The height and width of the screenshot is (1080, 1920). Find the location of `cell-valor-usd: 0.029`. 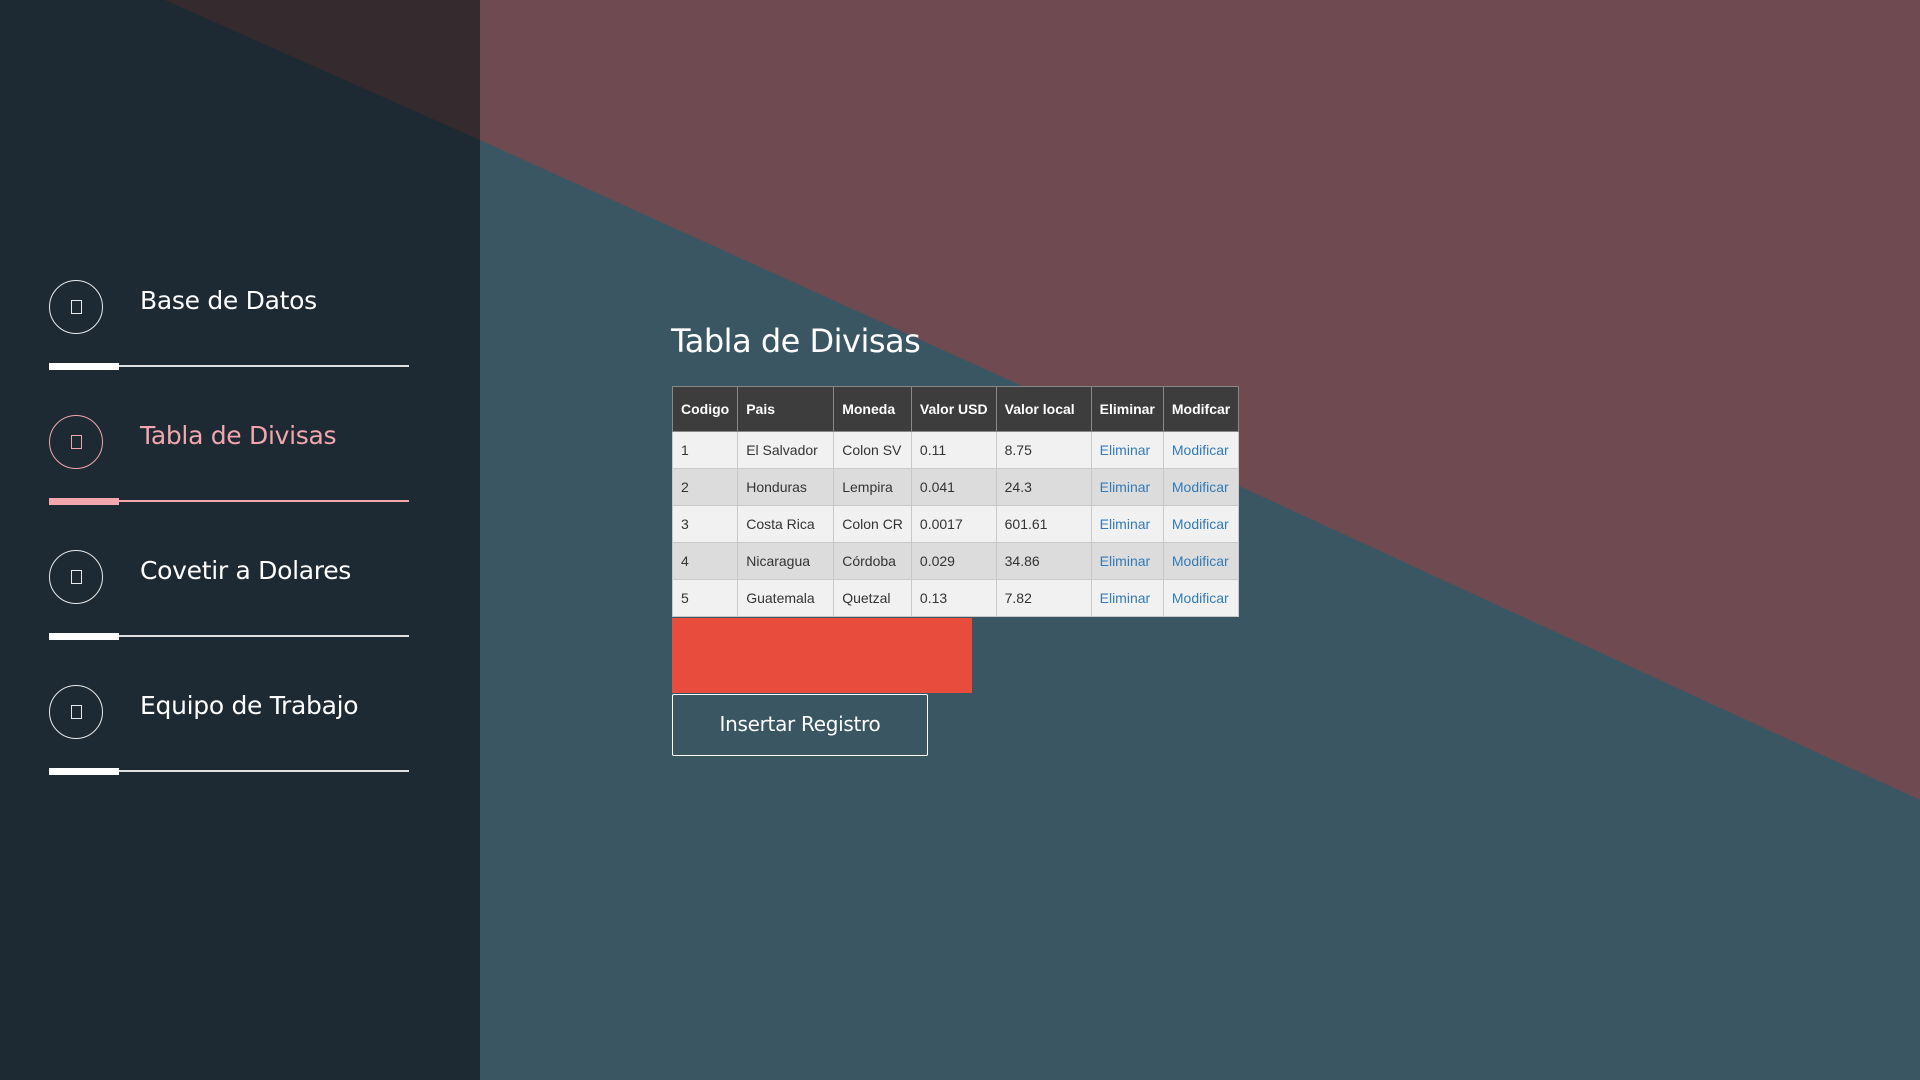

cell-valor-usd: 0.029 is located at coordinates (953, 561).